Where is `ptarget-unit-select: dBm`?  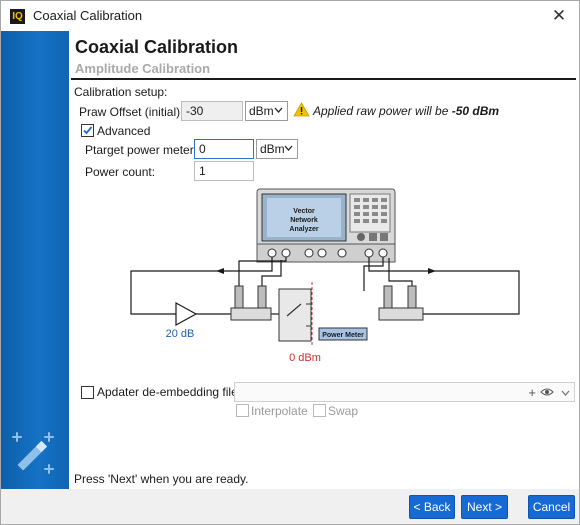 ptarget-unit-select: dBm is located at coordinates (277, 149).